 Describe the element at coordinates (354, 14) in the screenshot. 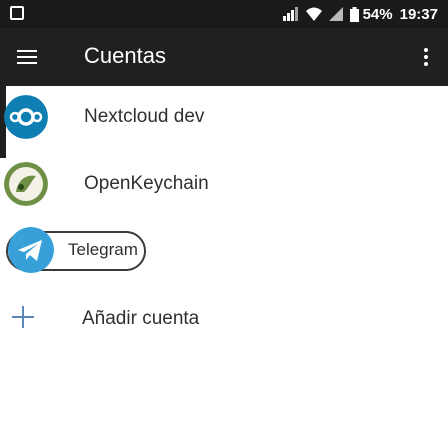

I see `battery-icon` at that location.